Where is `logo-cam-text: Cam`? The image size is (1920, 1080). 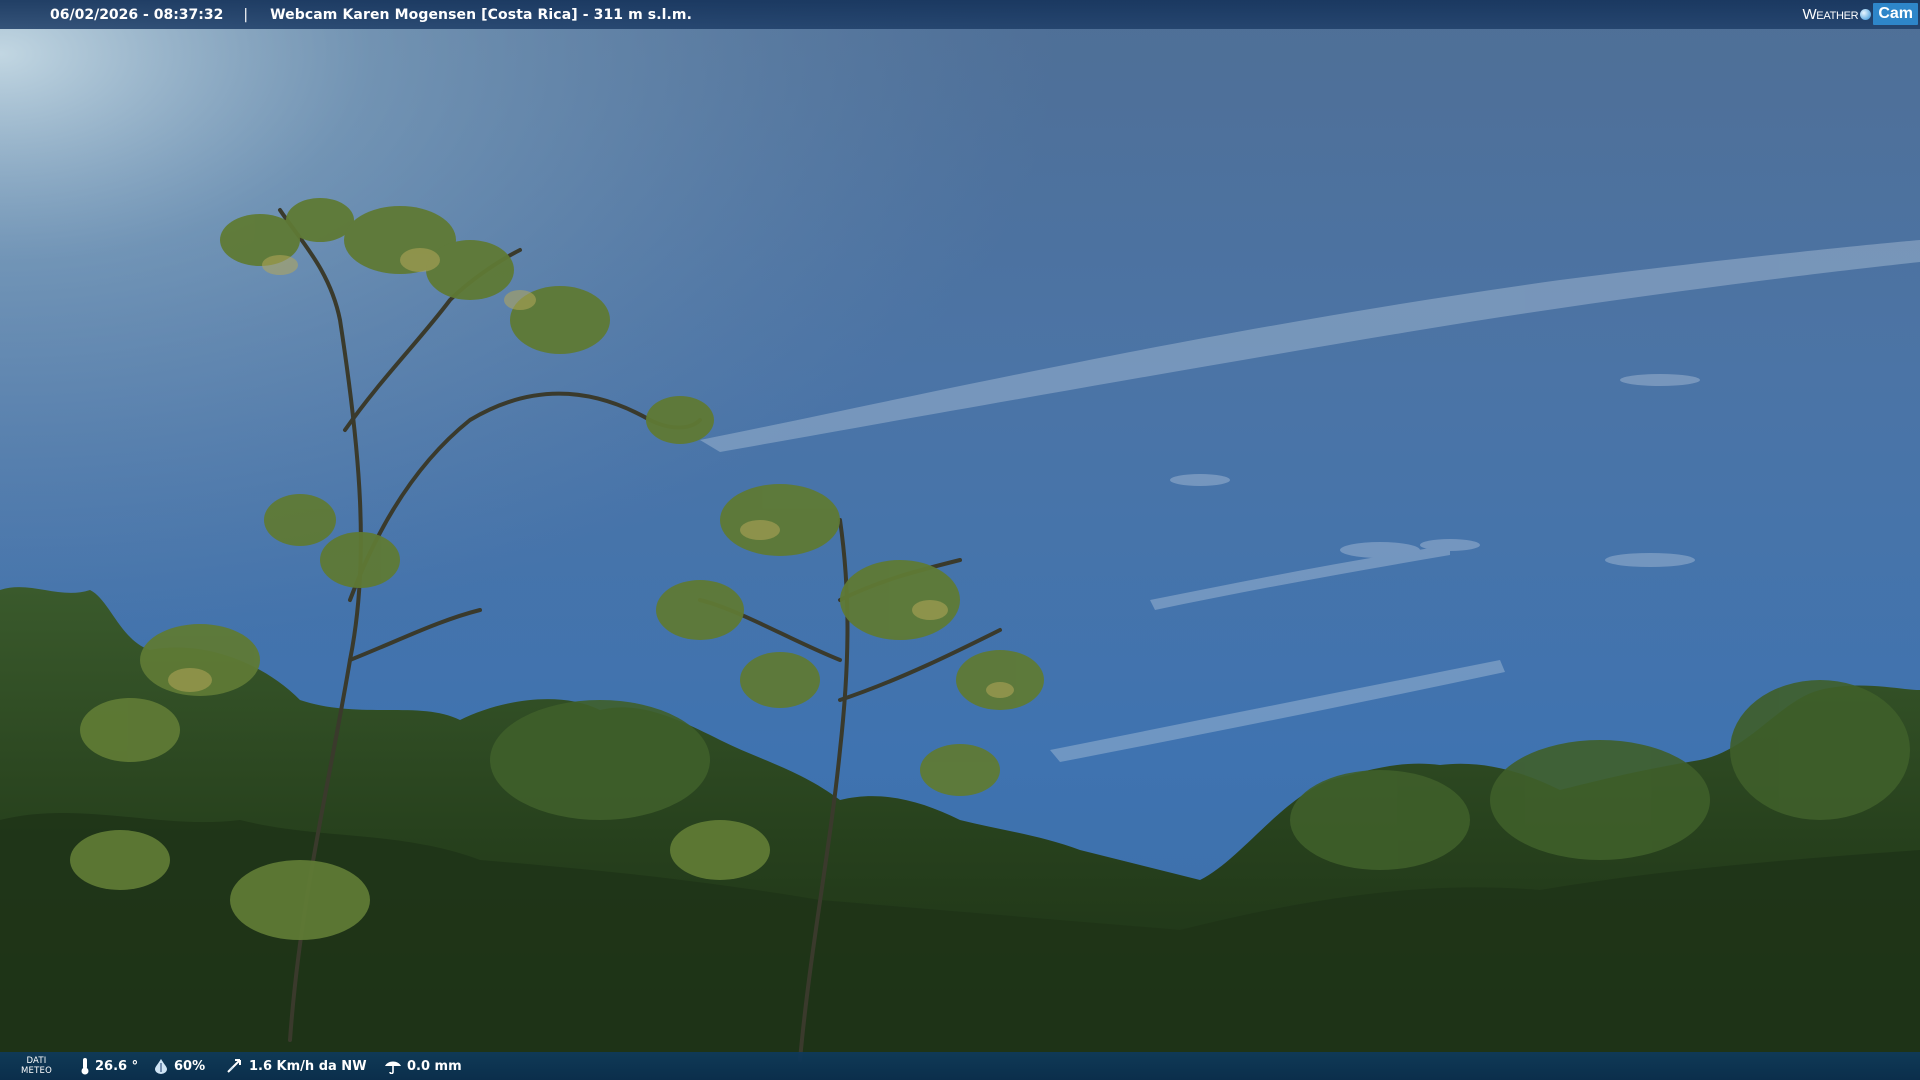 logo-cam-text: Cam is located at coordinates (1895, 14).